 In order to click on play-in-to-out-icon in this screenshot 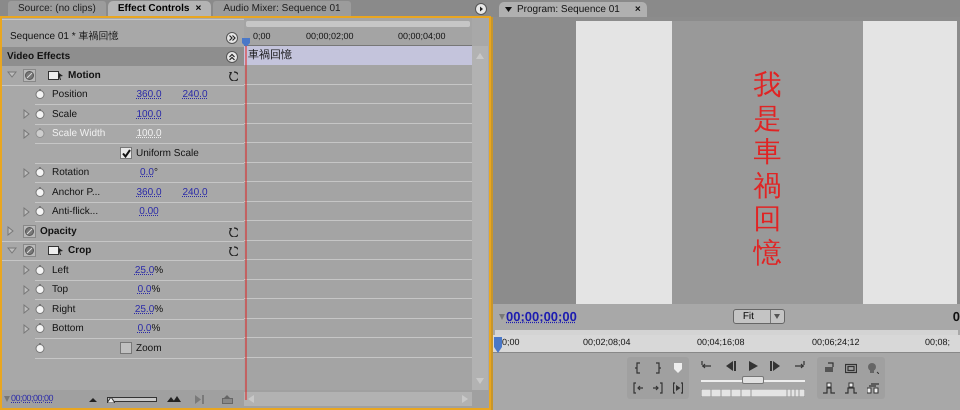, I will do `click(678, 388)`.